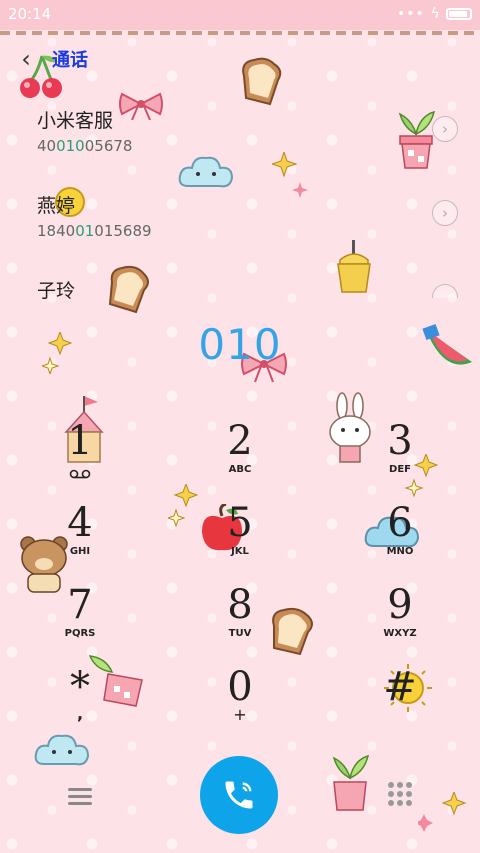 The image size is (480, 853). Describe the element at coordinates (240, 344) in the screenshot. I see `dialed-number-display: 010` at that location.